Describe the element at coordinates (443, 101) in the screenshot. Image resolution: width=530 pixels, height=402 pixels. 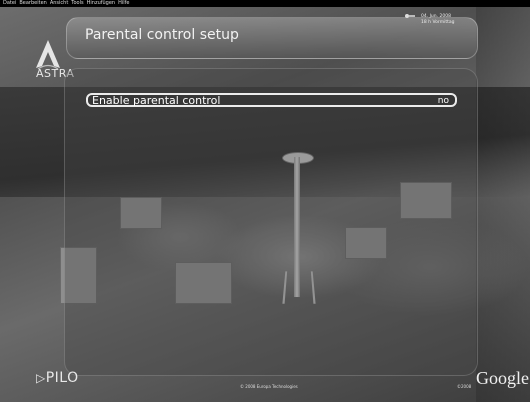
I see `option-value: no` at that location.